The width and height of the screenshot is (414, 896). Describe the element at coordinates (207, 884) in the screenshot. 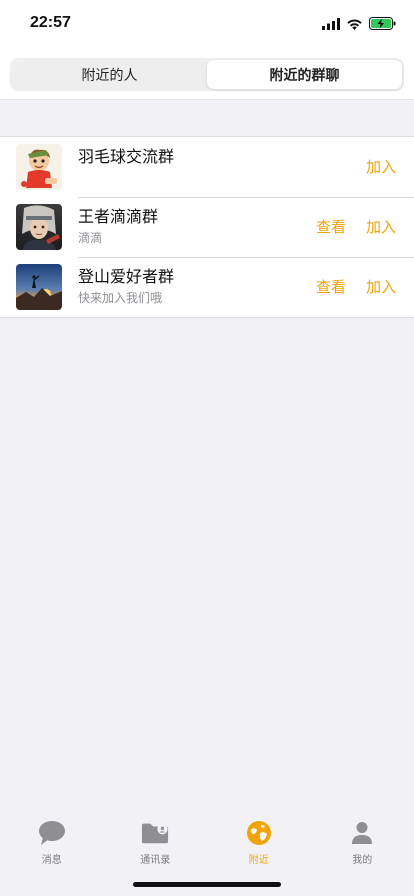

I see `home-indicator` at that location.